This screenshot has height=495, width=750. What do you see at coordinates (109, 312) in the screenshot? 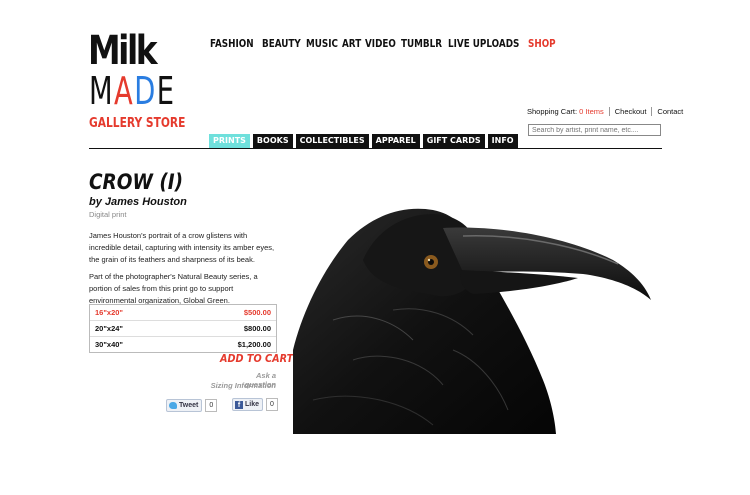
I see `size-label: 16"x20"` at bounding box center [109, 312].